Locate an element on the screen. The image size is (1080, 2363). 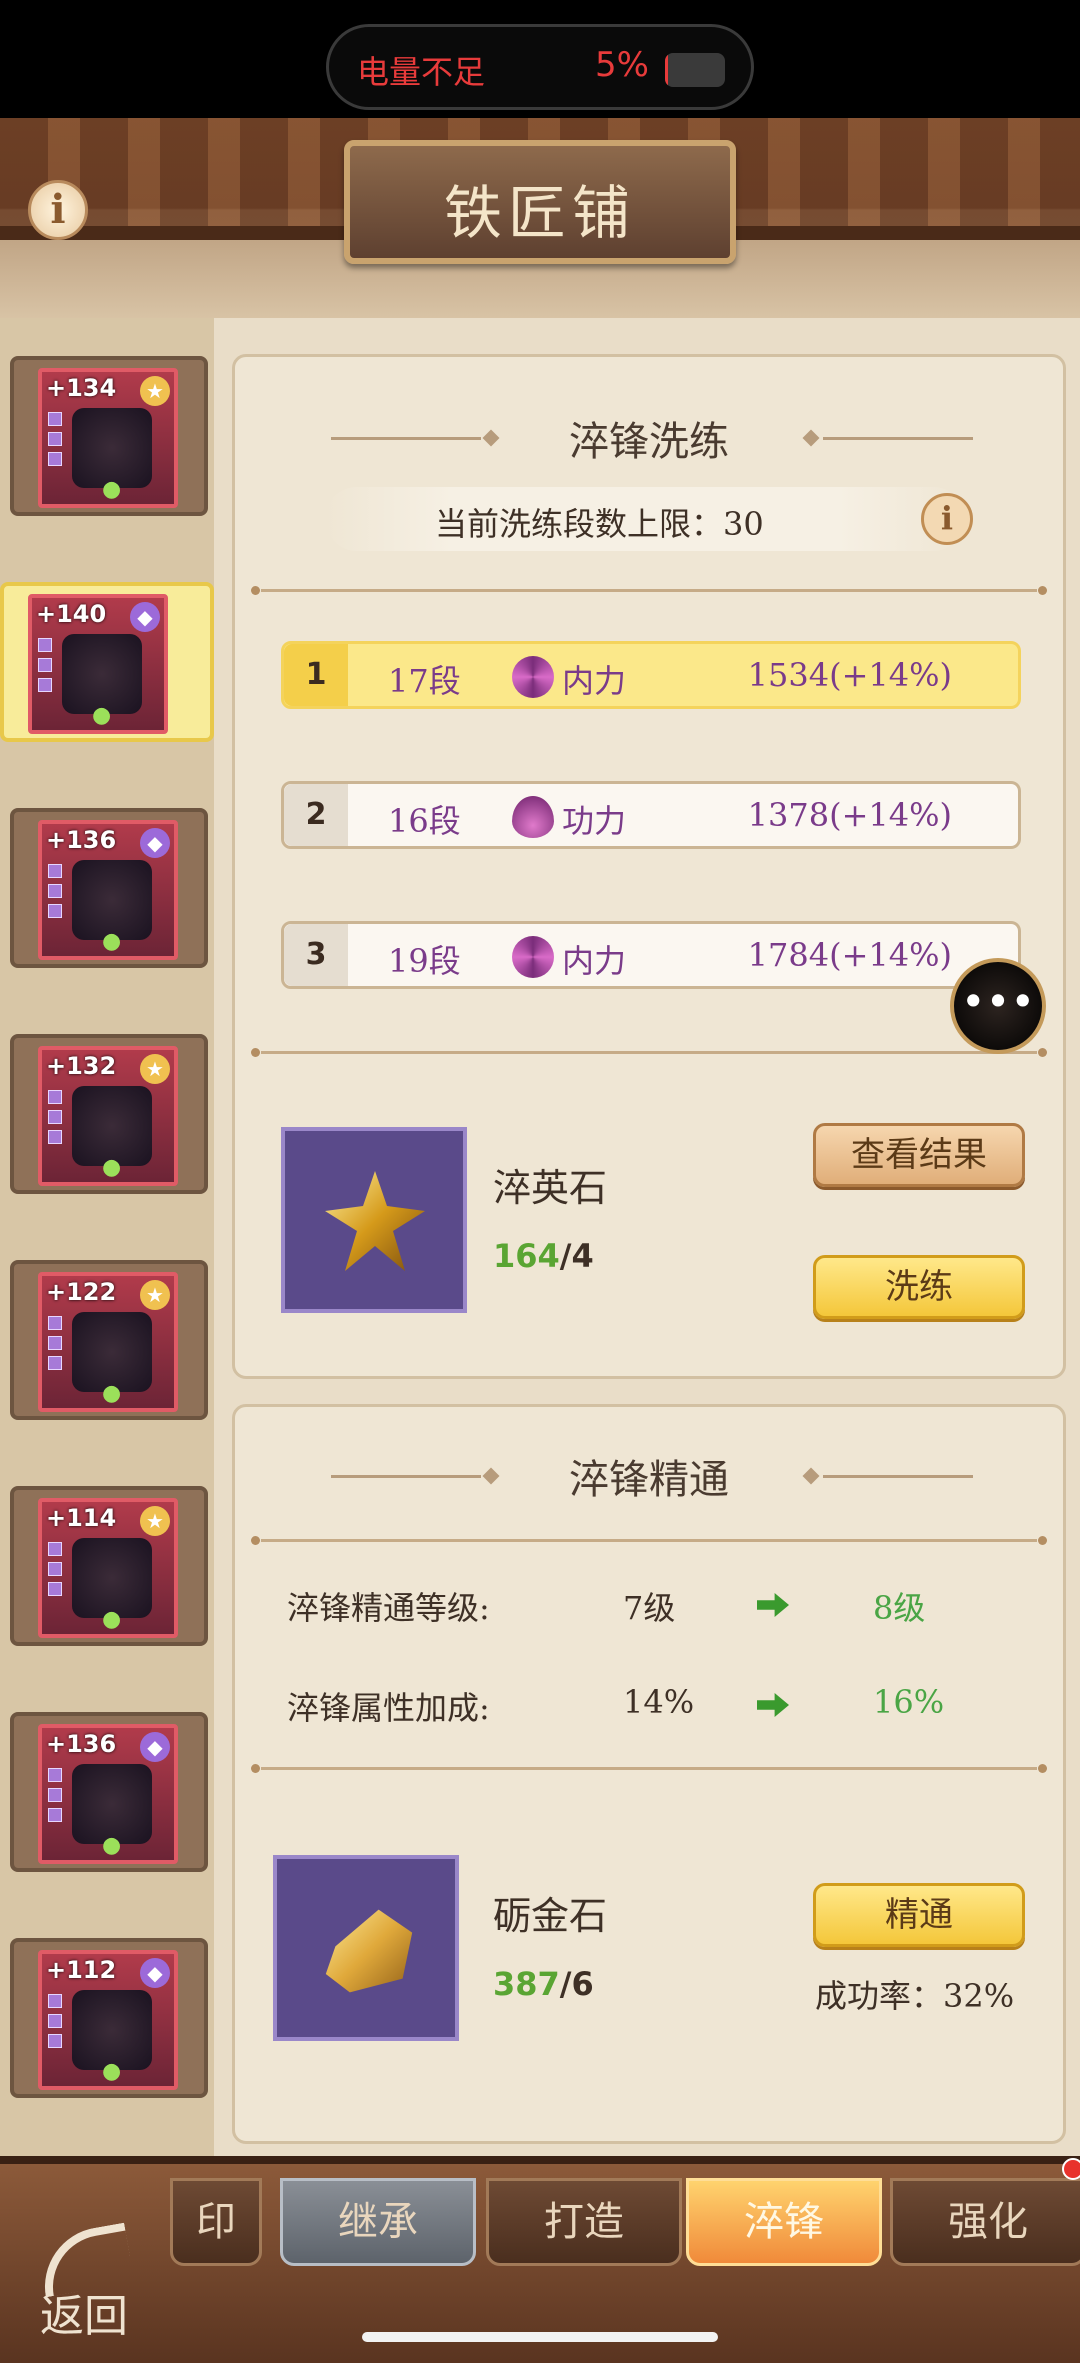
row-stat-value: 1784(+14%) is located at coordinates (849, 955).